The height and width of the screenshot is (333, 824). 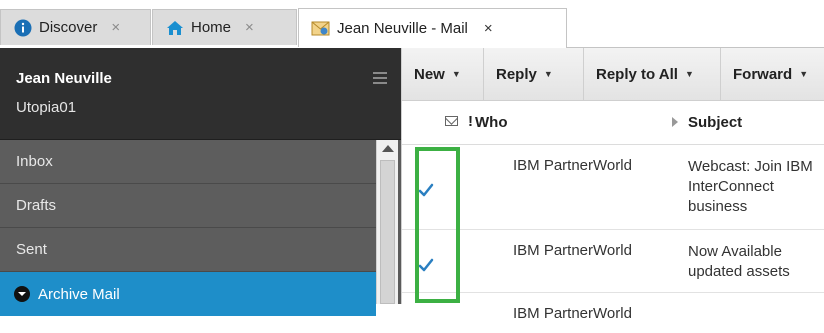 I want to click on table-row: IBM PartnerWorld, so click(x=613, y=313).